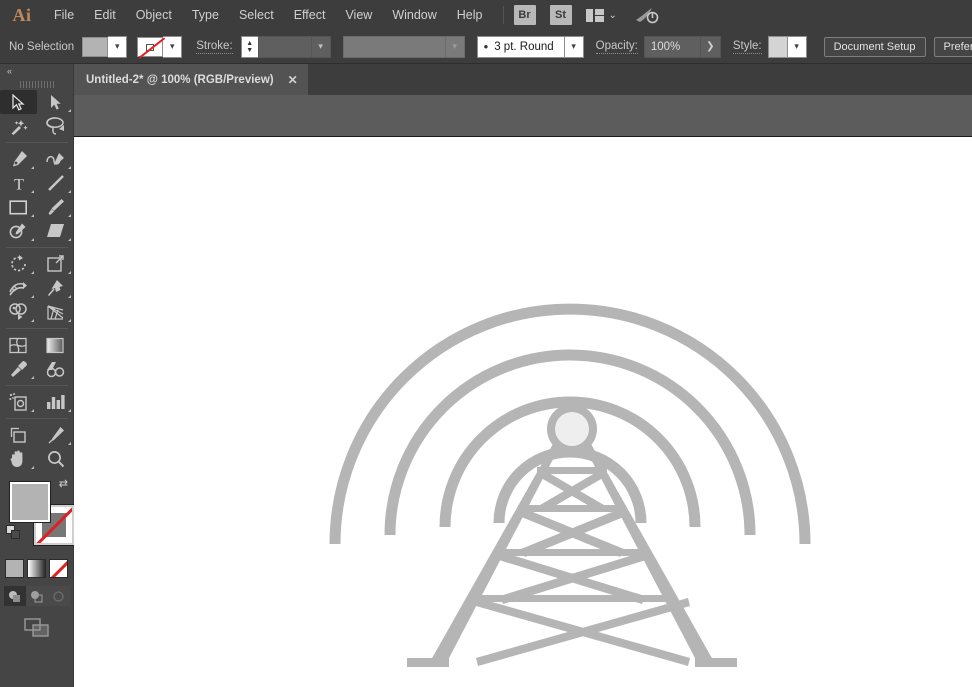 The width and height of the screenshot is (972, 687). I want to click on arrange-documents-icon, so click(594, 15).